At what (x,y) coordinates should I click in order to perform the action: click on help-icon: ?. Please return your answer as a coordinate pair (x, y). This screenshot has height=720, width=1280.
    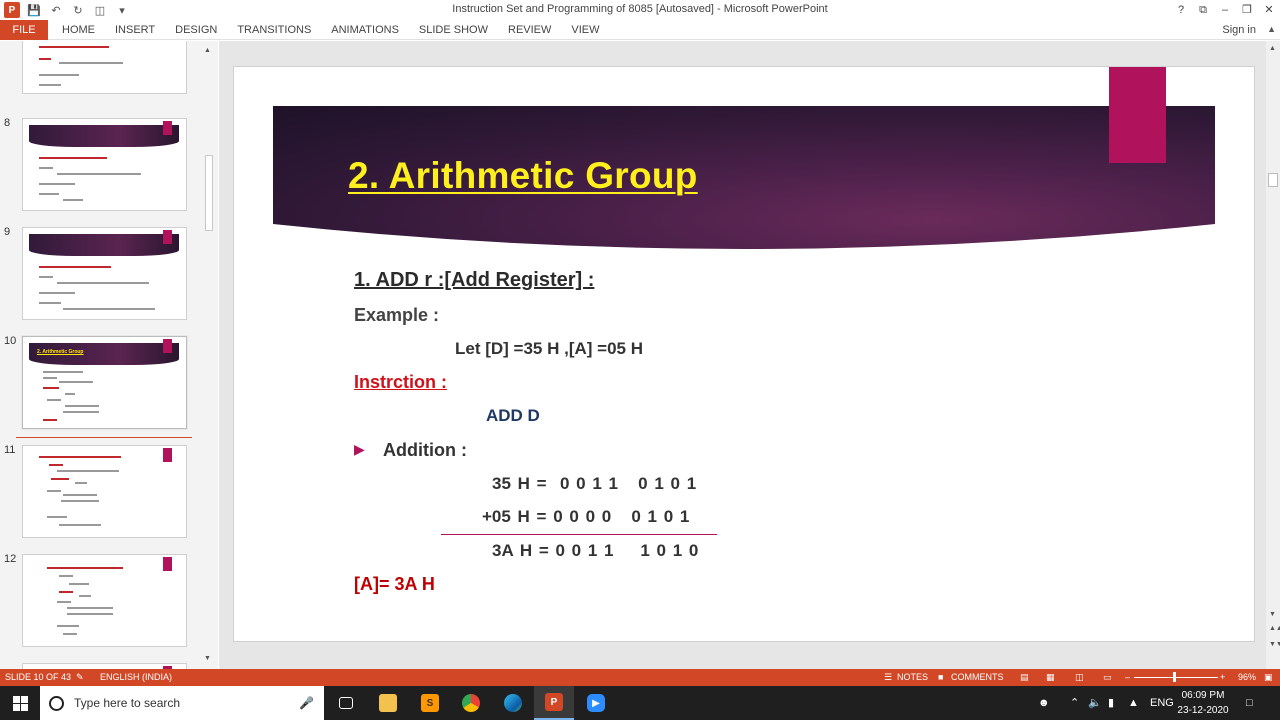
    Looking at the image, I should click on (1181, 10).